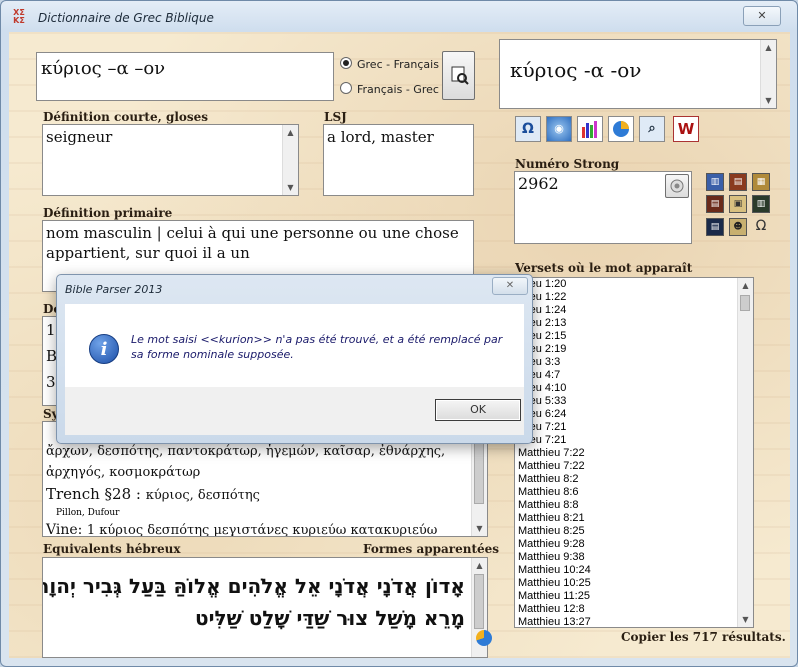  I want to click on radio-french-greek: Français - Grec, so click(389, 89).